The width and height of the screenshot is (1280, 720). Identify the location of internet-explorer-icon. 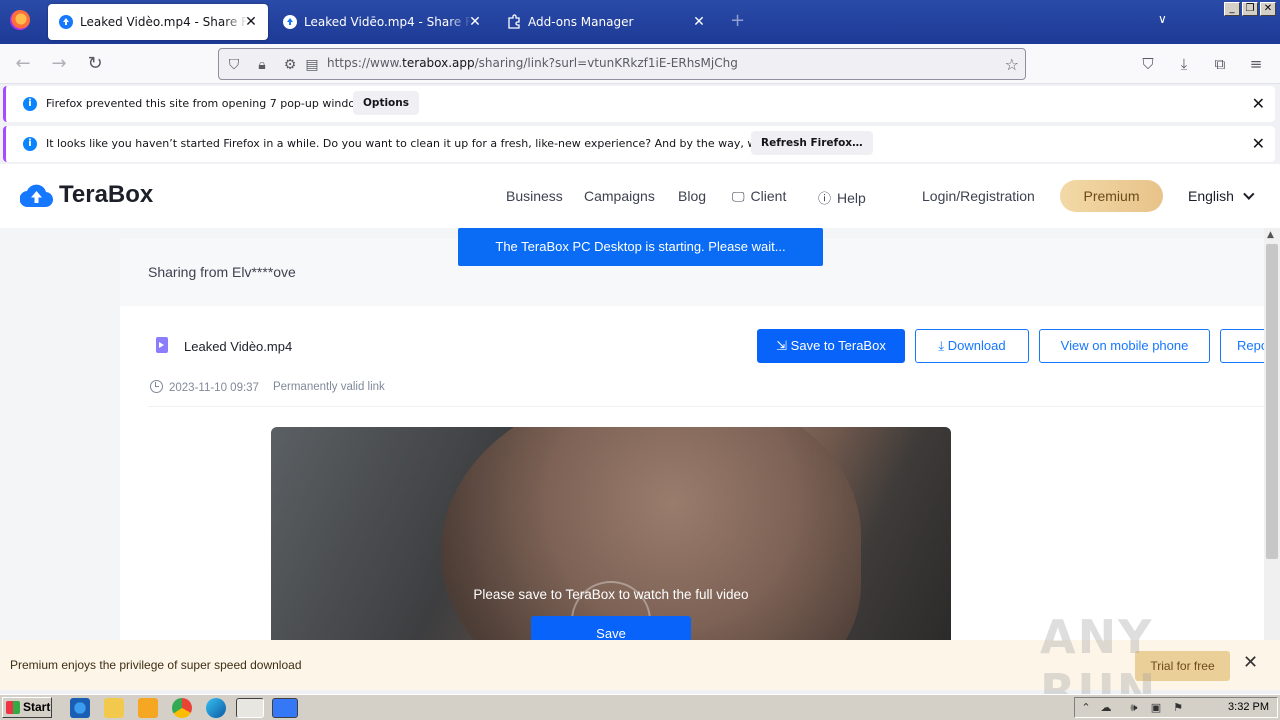
(80, 708).